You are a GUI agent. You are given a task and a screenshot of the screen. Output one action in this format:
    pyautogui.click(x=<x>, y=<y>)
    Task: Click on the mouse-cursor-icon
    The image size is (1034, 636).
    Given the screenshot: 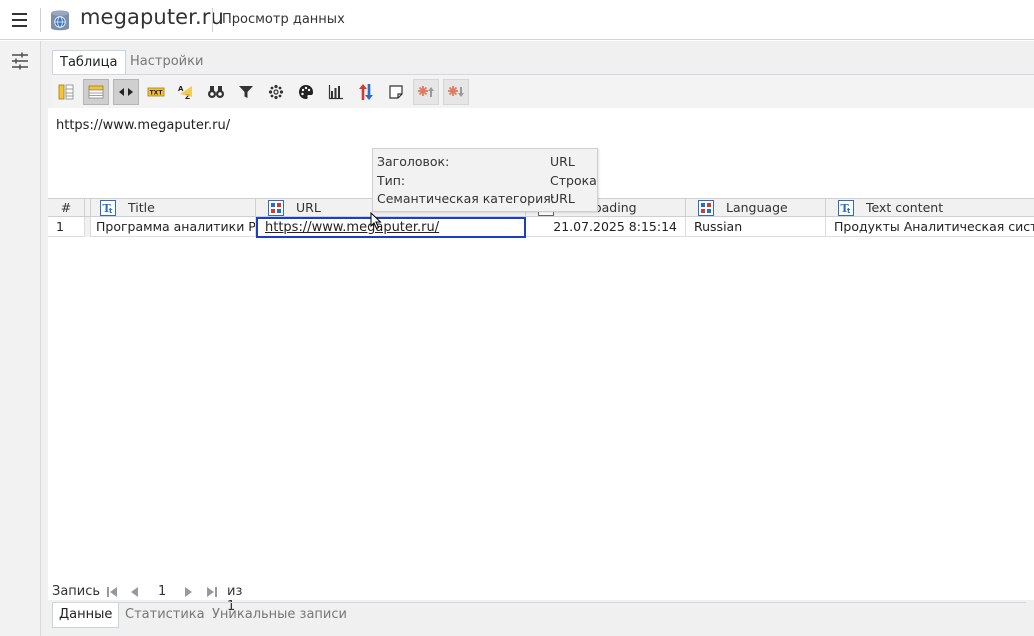 What is the action you would take?
    pyautogui.click(x=376, y=221)
    